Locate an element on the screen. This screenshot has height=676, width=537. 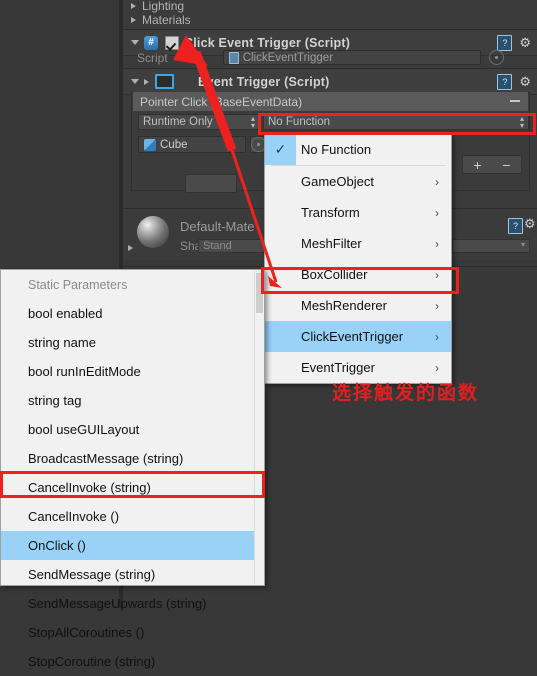
remove-entry-button: − is located at coordinates (506, 165).